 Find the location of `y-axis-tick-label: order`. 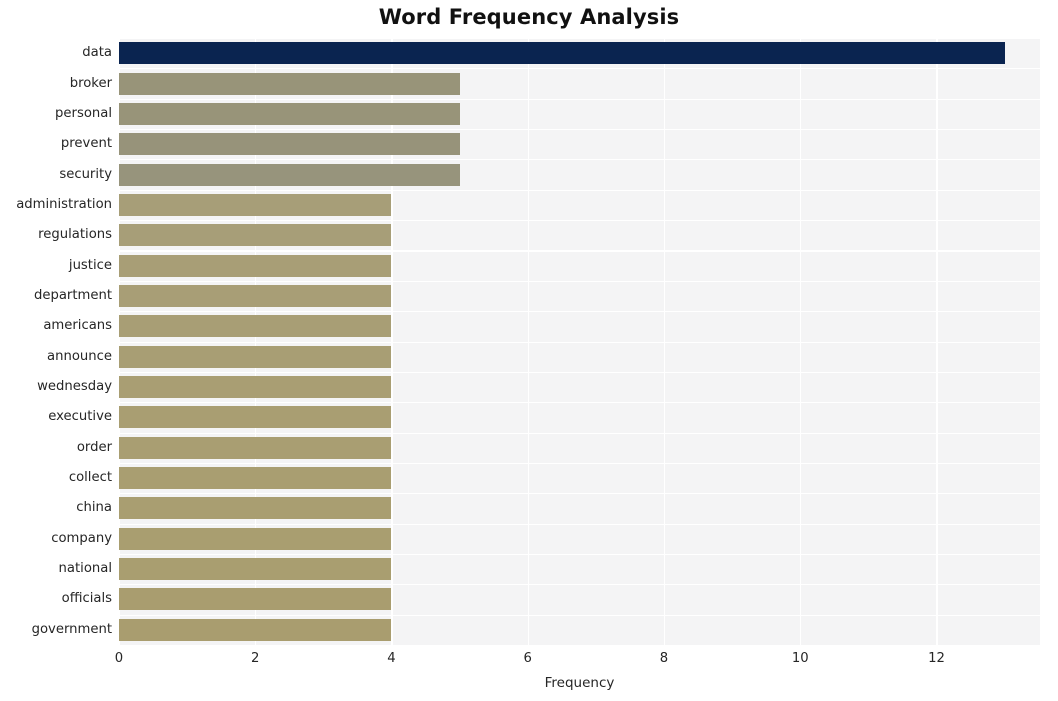

y-axis-tick-label: order is located at coordinates (94, 447).